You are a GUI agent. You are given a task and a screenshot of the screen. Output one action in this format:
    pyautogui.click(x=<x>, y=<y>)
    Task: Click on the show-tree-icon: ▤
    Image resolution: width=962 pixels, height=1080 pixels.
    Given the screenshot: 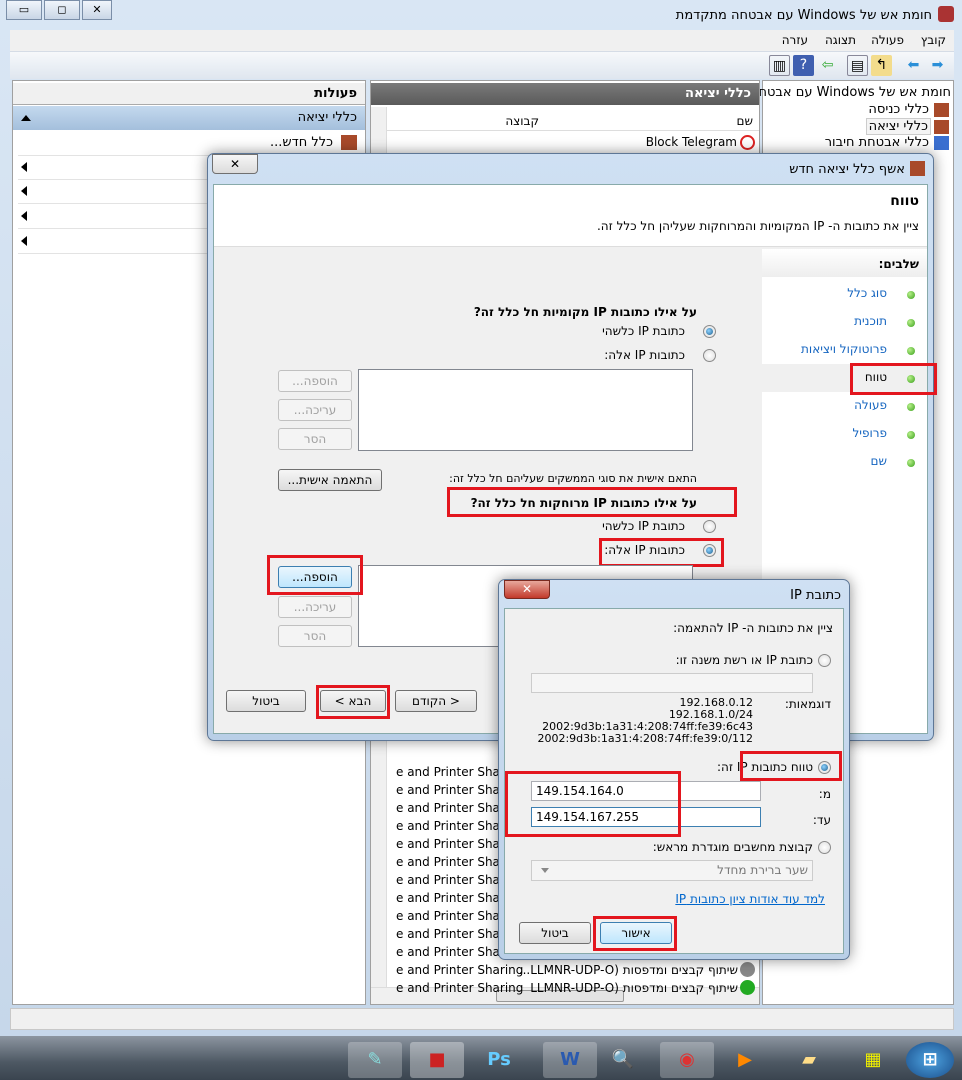 What is the action you would take?
    pyautogui.click(x=857, y=65)
    